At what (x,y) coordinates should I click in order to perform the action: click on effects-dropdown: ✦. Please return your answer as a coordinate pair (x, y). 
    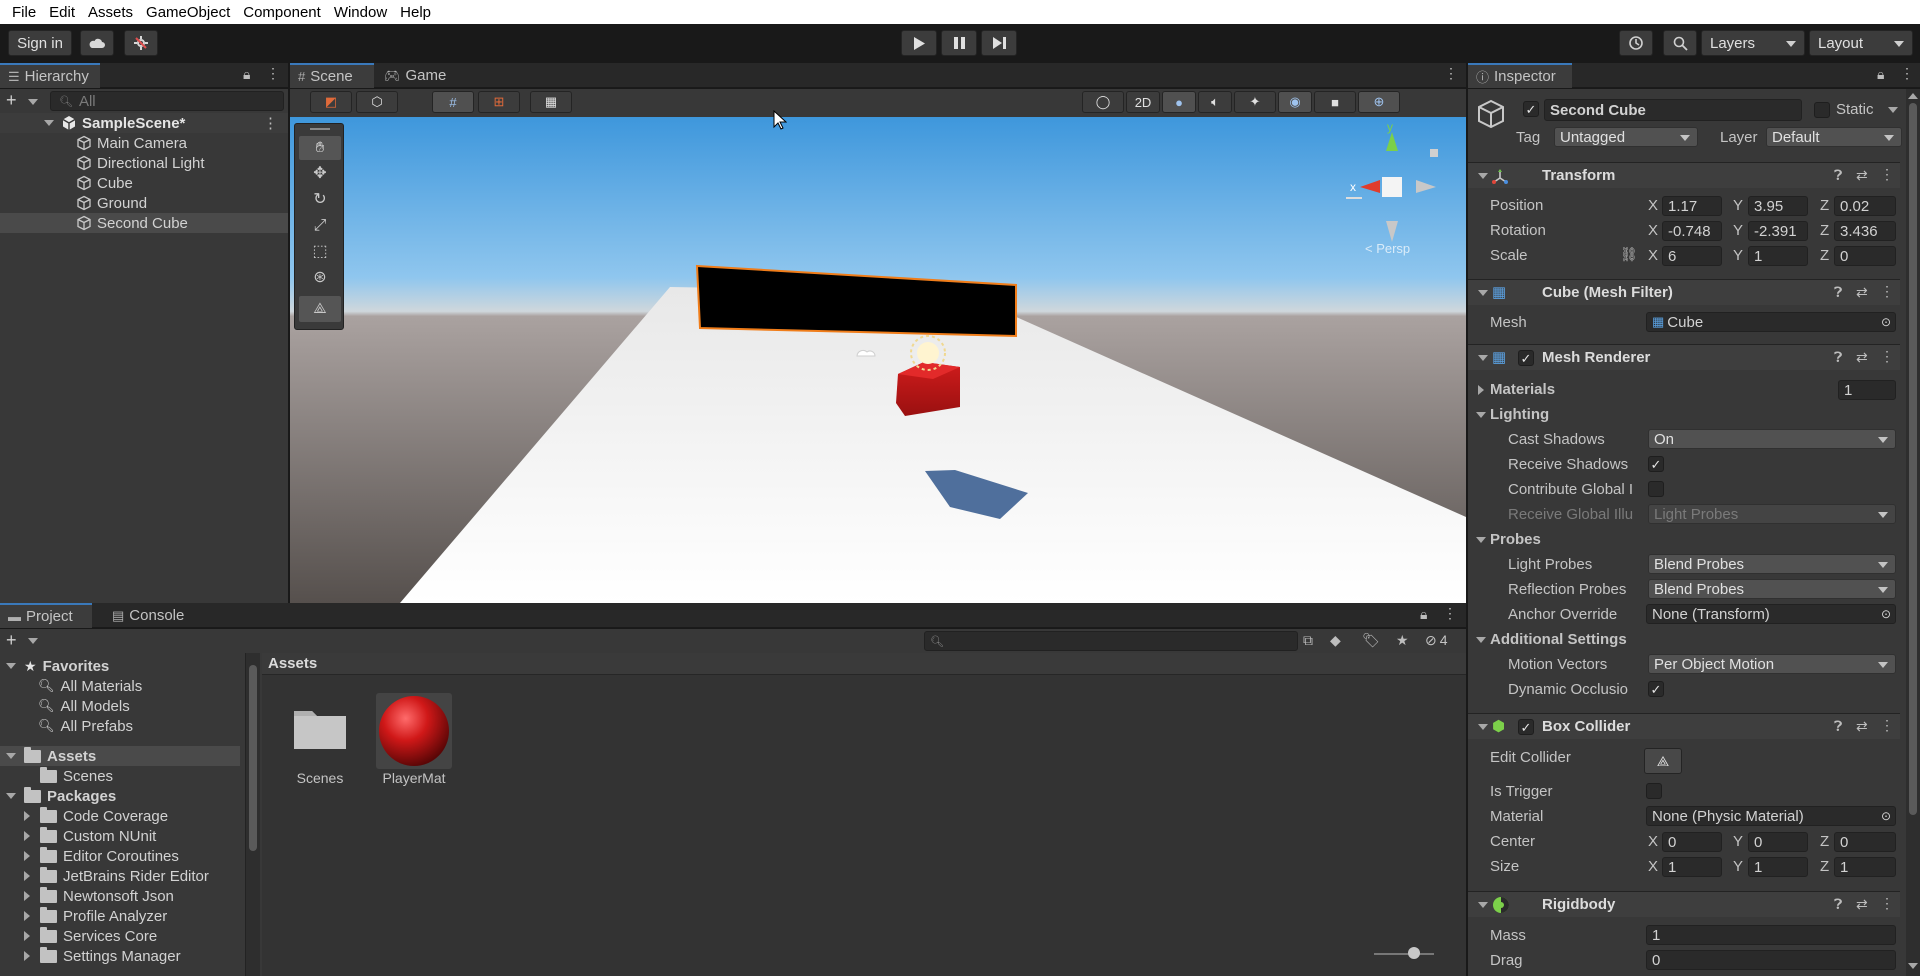
    Looking at the image, I should click on (1255, 102).